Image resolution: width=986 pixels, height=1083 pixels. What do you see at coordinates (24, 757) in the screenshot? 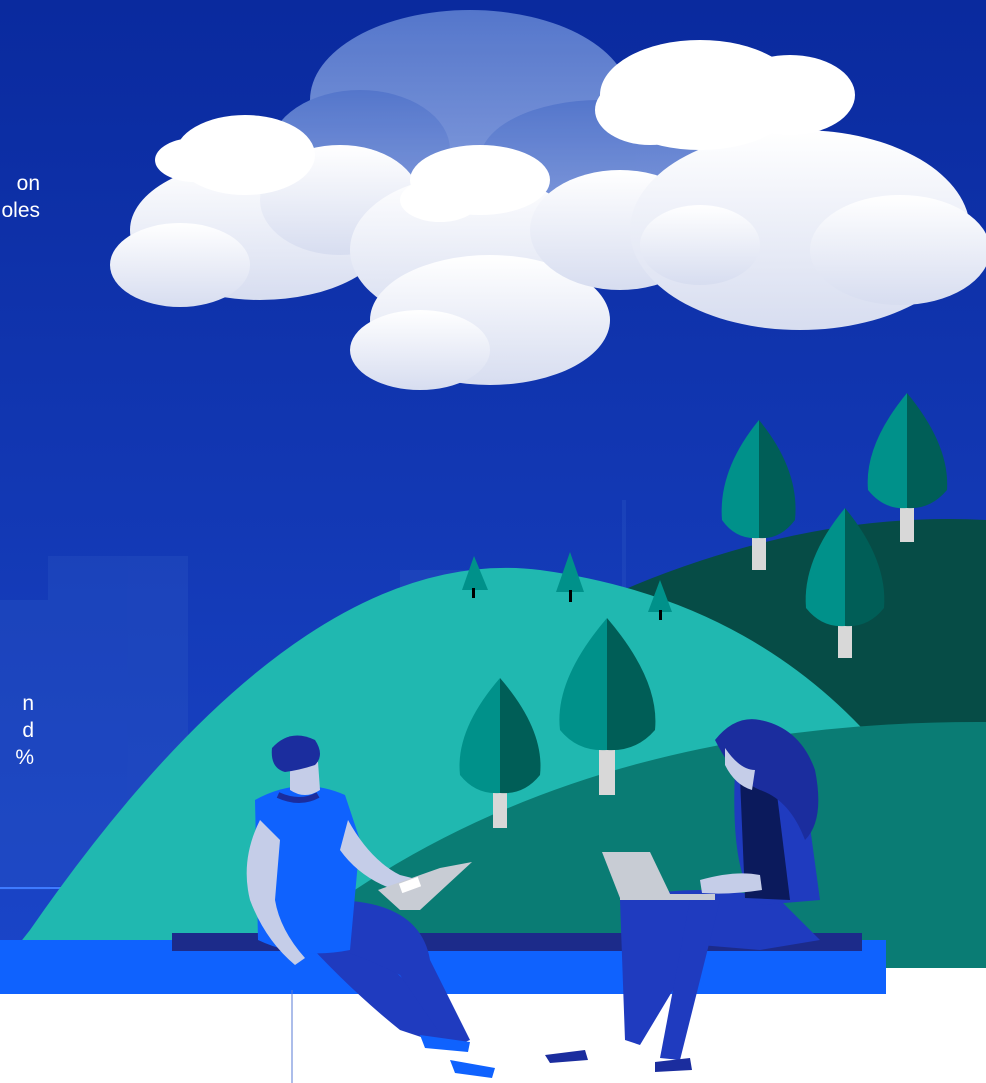
I see `stat-text-line: %` at bounding box center [24, 757].